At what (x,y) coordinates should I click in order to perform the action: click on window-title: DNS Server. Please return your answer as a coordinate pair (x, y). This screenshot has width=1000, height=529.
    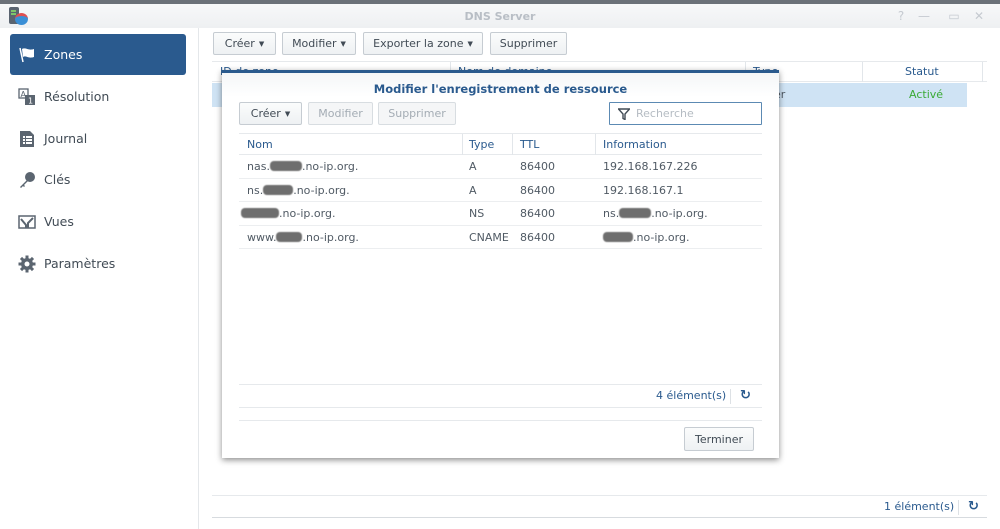
    Looking at the image, I should click on (500, 16).